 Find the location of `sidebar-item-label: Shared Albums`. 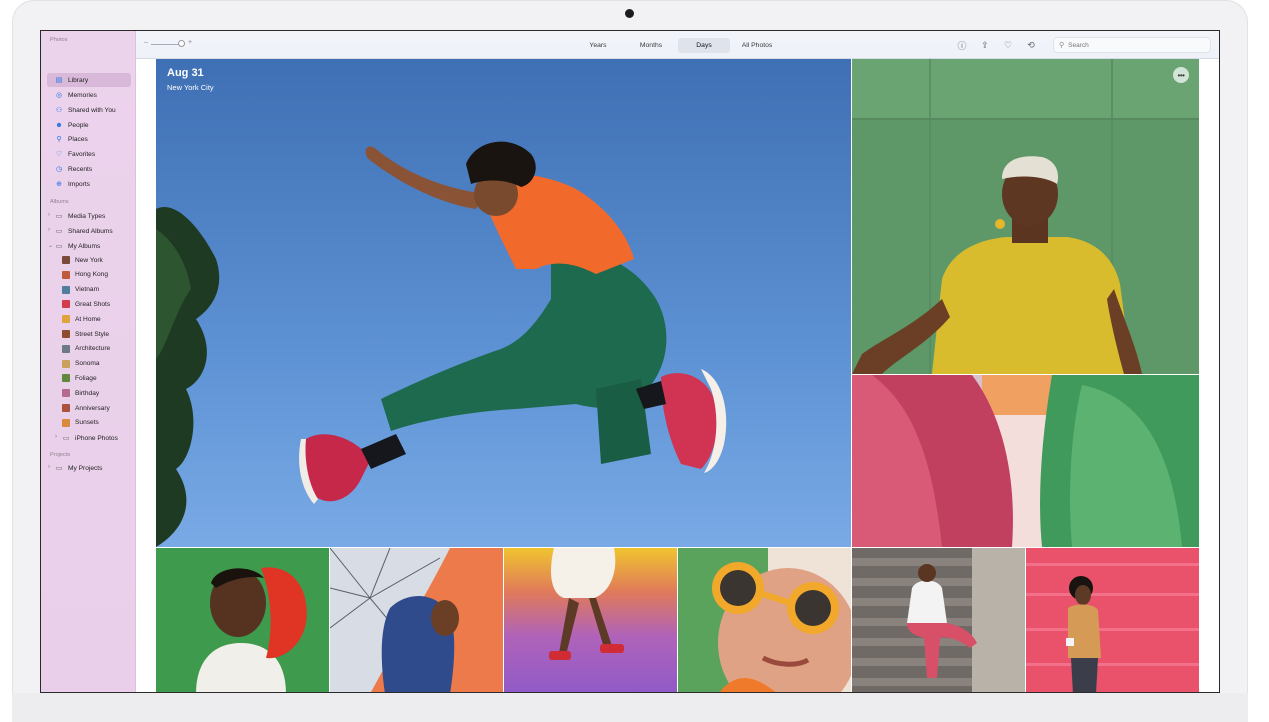

sidebar-item-label: Shared Albums is located at coordinates (90, 231).